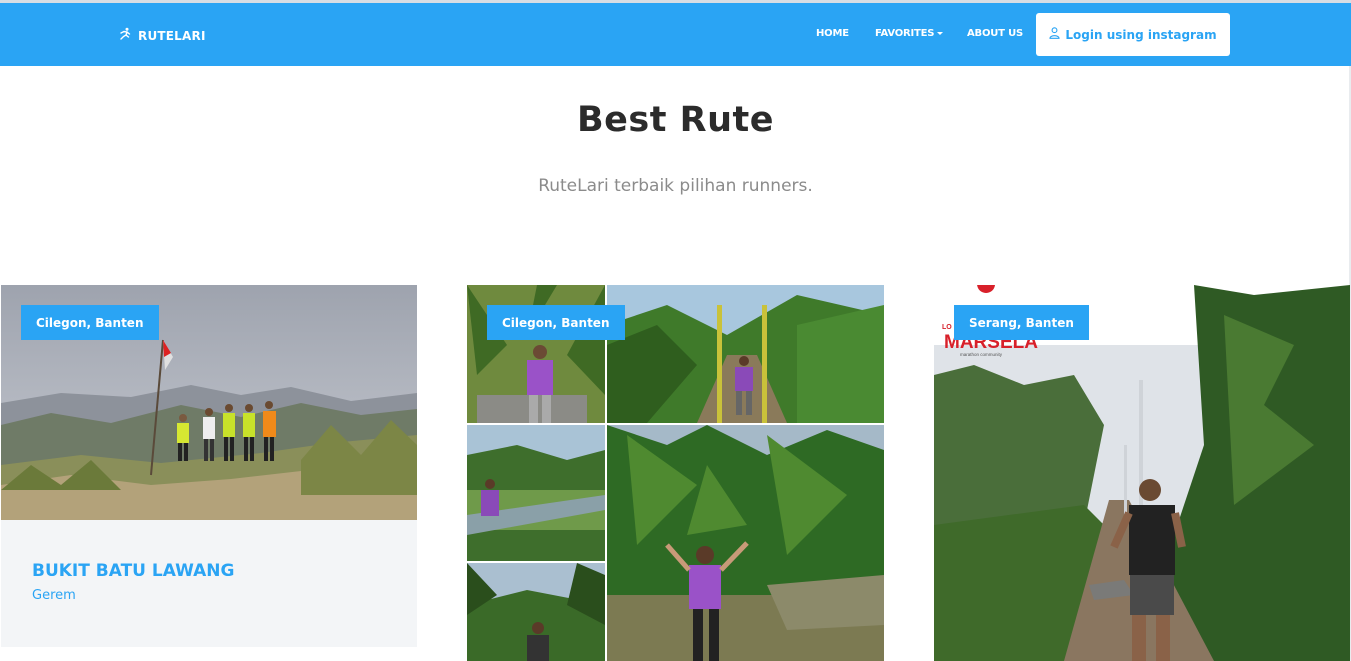 Image resolution: width=1351 pixels, height=661 pixels. Describe the element at coordinates (947, 327) in the screenshot. I see `logo-prefix: LO` at that location.